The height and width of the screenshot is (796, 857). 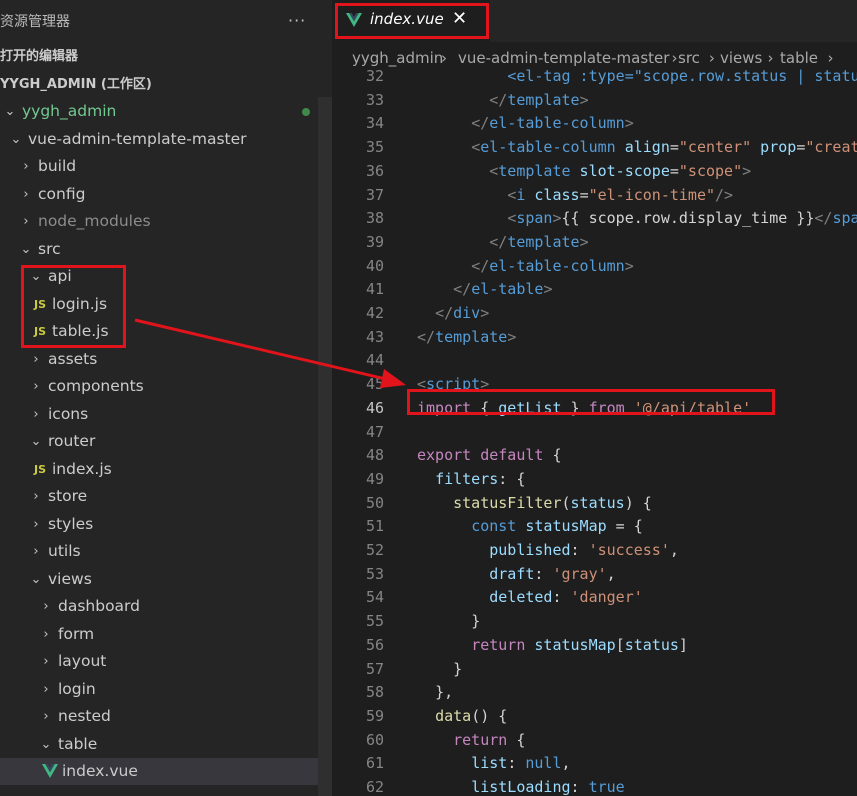 What do you see at coordinates (374, 478) in the screenshot?
I see `line-number: 49` at bounding box center [374, 478].